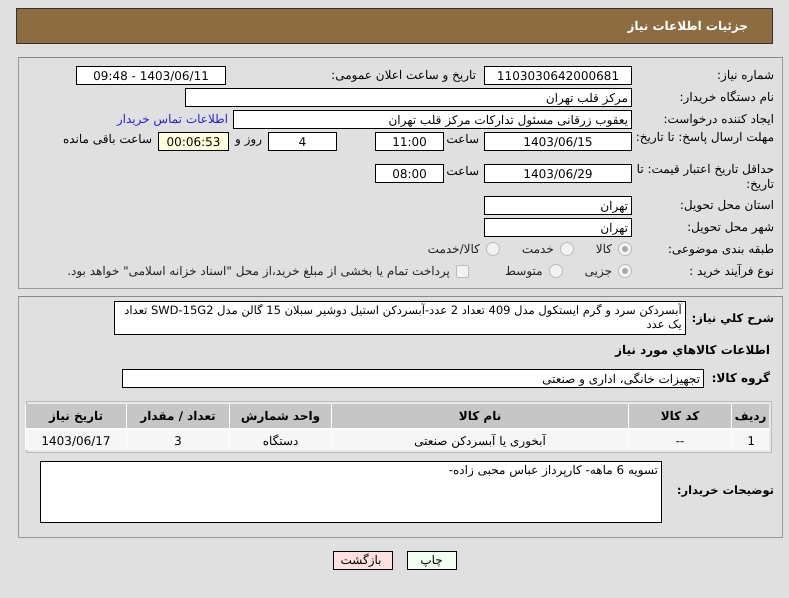 This screenshot has height=598, width=789. What do you see at coordinates (523, 271) in the screenshot?
I see `option-label: متوسط` at bounding box center [523, 271].